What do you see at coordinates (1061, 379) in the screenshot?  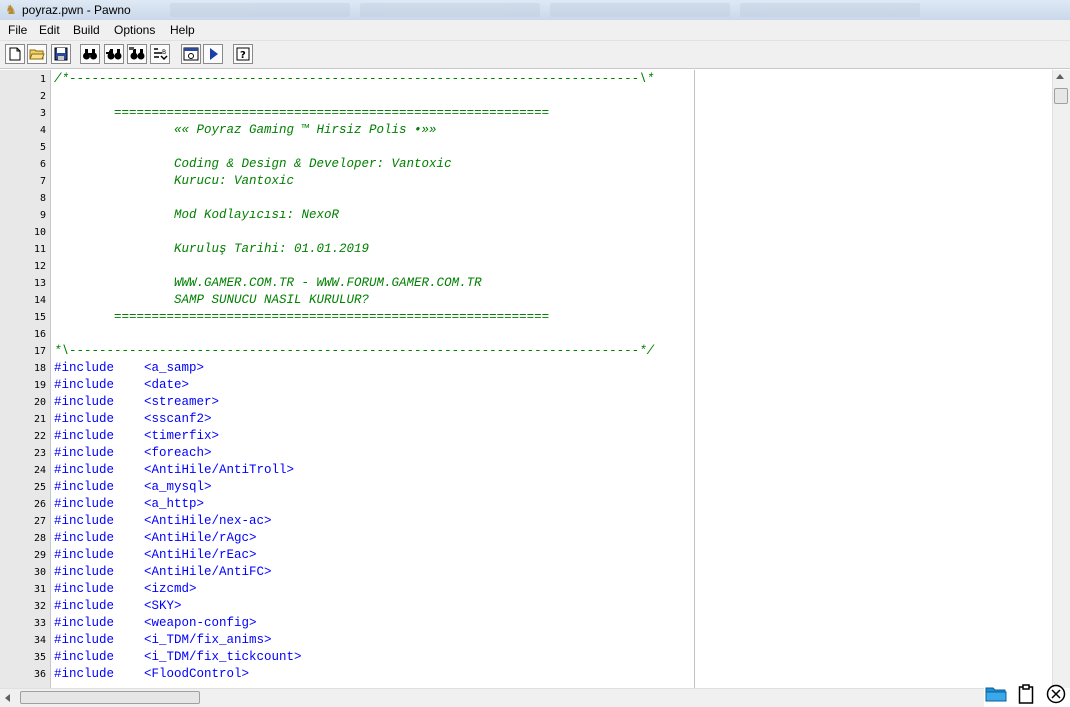 I see `vertical-scrollbar` at bounding box center [1061, 379].